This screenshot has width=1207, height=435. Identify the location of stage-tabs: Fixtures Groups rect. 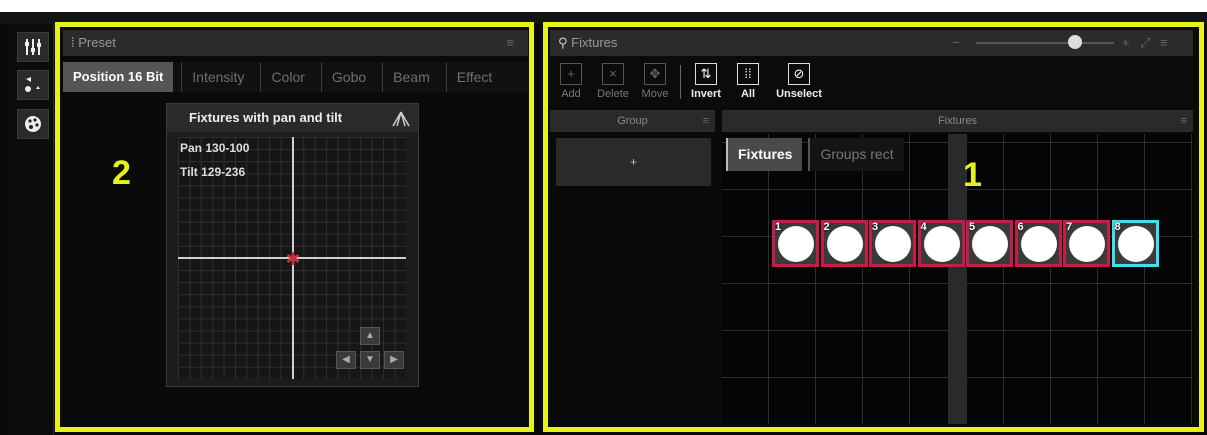
(818, 154).